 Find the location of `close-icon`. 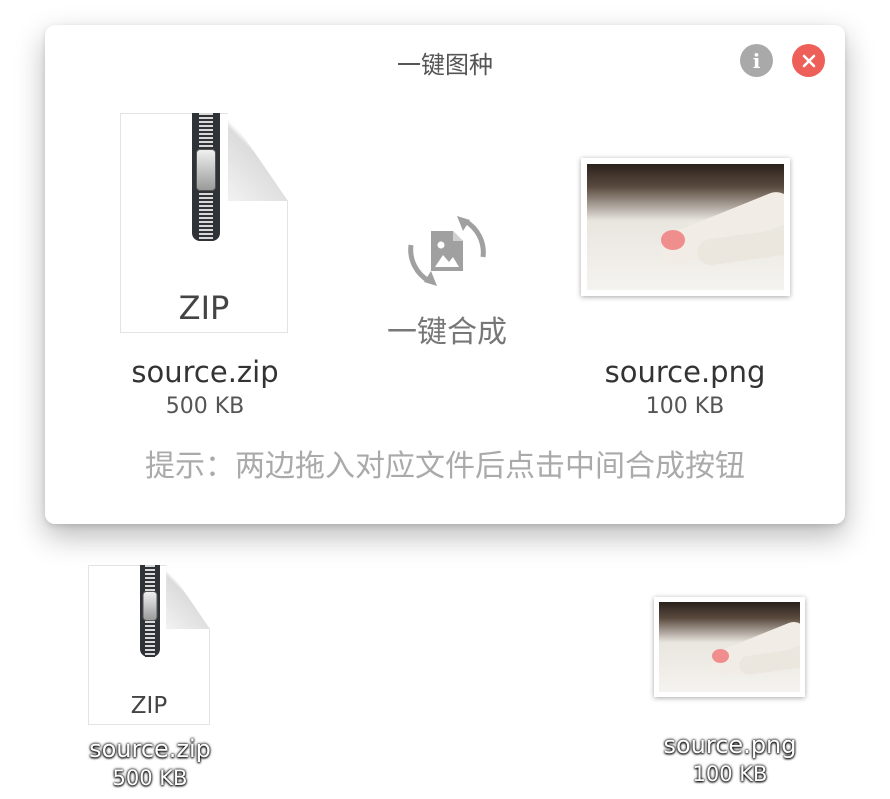

close-icon is located at coordinates (808, 60).